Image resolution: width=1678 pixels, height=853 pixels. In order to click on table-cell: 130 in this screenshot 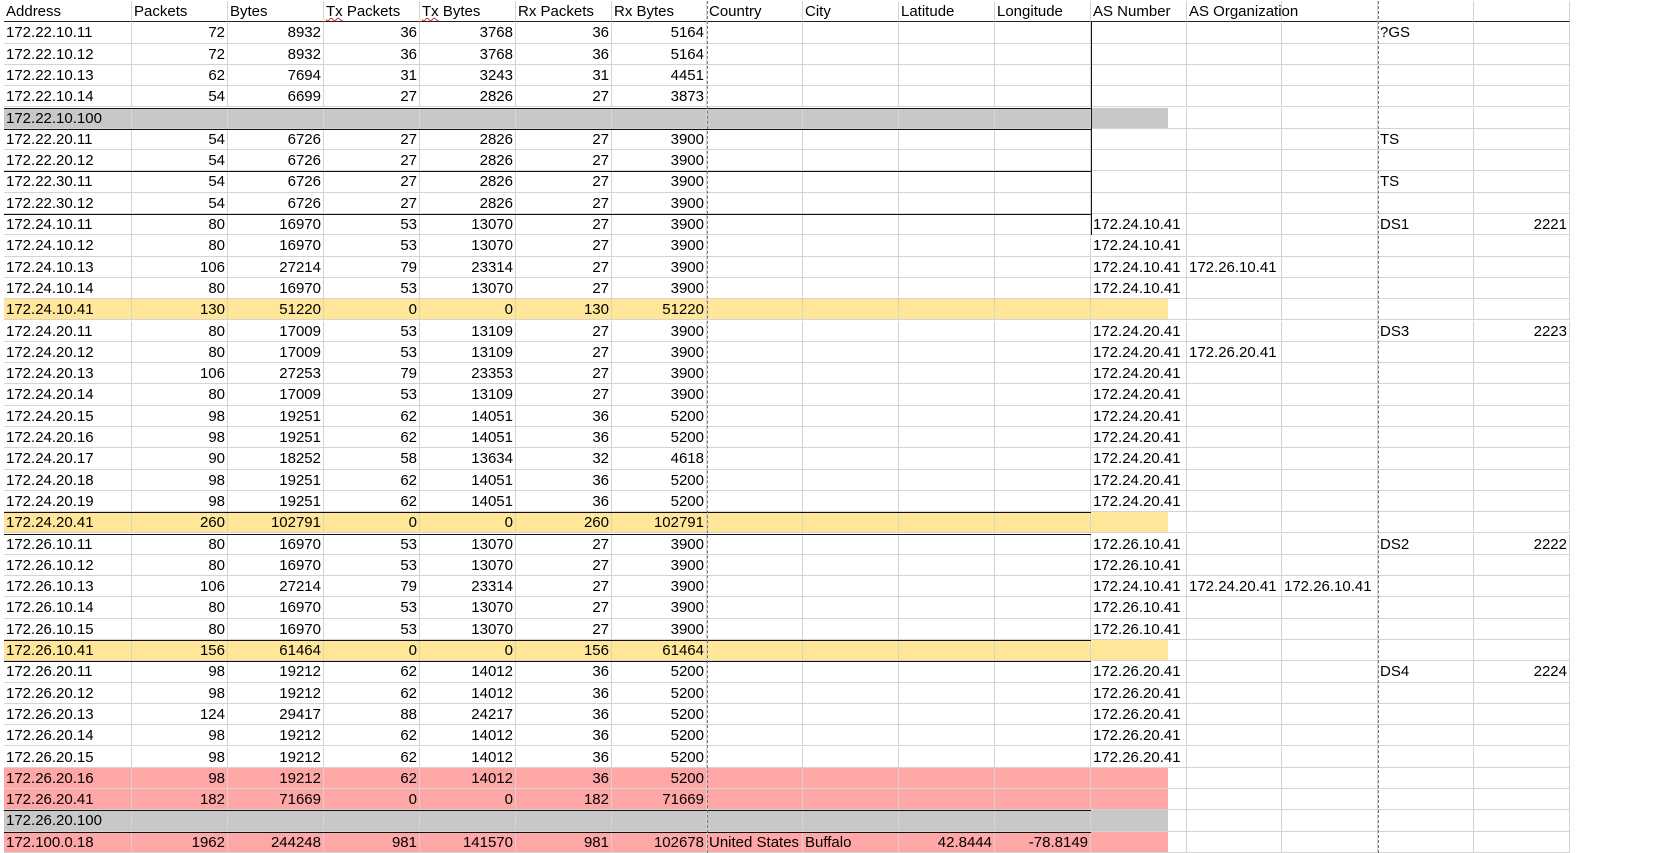, I will do `click(180, 310)`.